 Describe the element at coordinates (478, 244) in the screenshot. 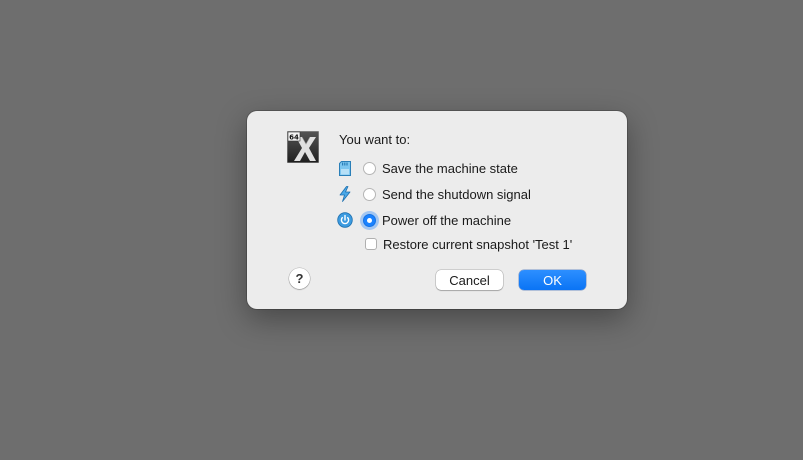

I see `restore-snapshot-label: Restore current snapshot 'Test 1'` at that location.